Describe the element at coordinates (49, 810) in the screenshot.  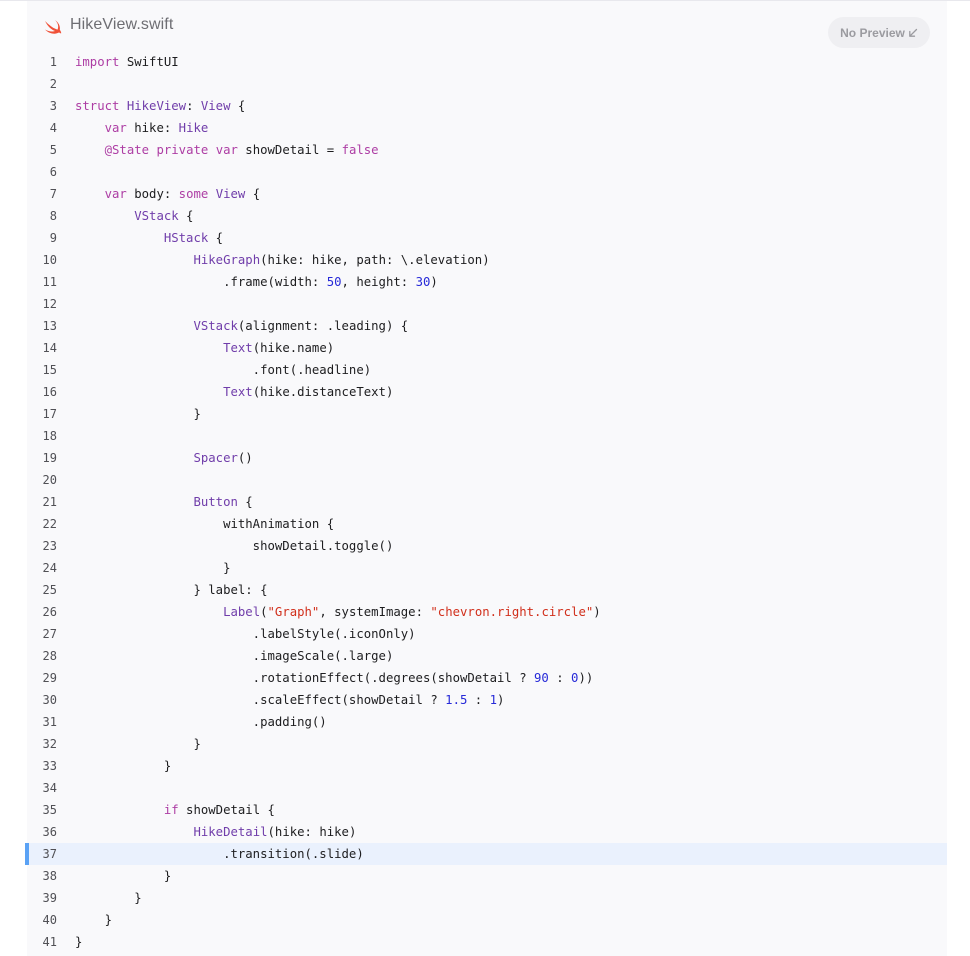
I see `line-number: 35` at that location.